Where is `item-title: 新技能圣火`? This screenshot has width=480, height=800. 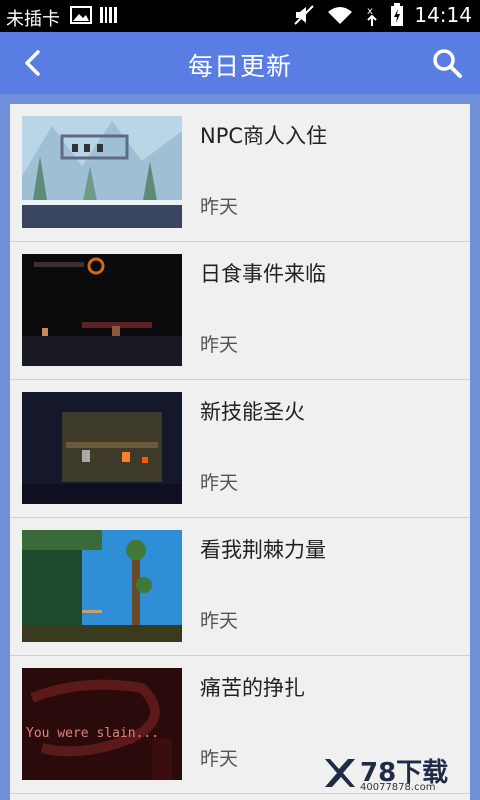 item-title: 新技能圣火 is located at coordinates (252, 412).